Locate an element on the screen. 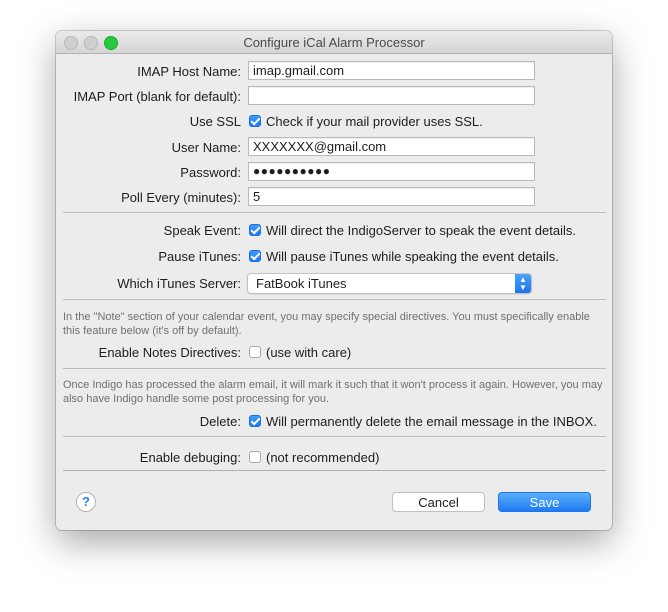  notes-directives-label: Enable Notes Directives: is located at coordinates (169, 352).